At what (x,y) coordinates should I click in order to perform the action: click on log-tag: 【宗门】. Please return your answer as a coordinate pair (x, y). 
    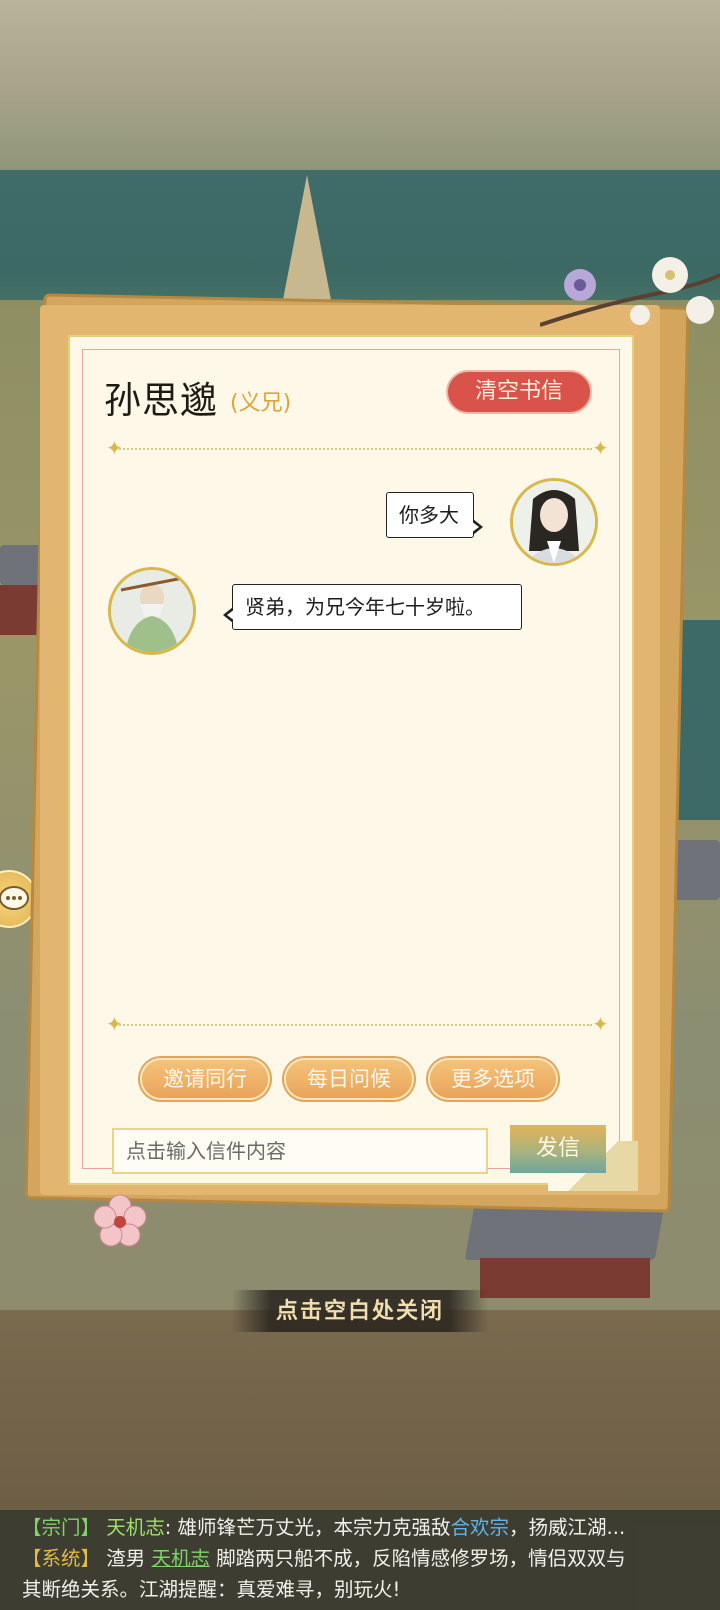
    Looking at the image, I should click on (61, 1527).